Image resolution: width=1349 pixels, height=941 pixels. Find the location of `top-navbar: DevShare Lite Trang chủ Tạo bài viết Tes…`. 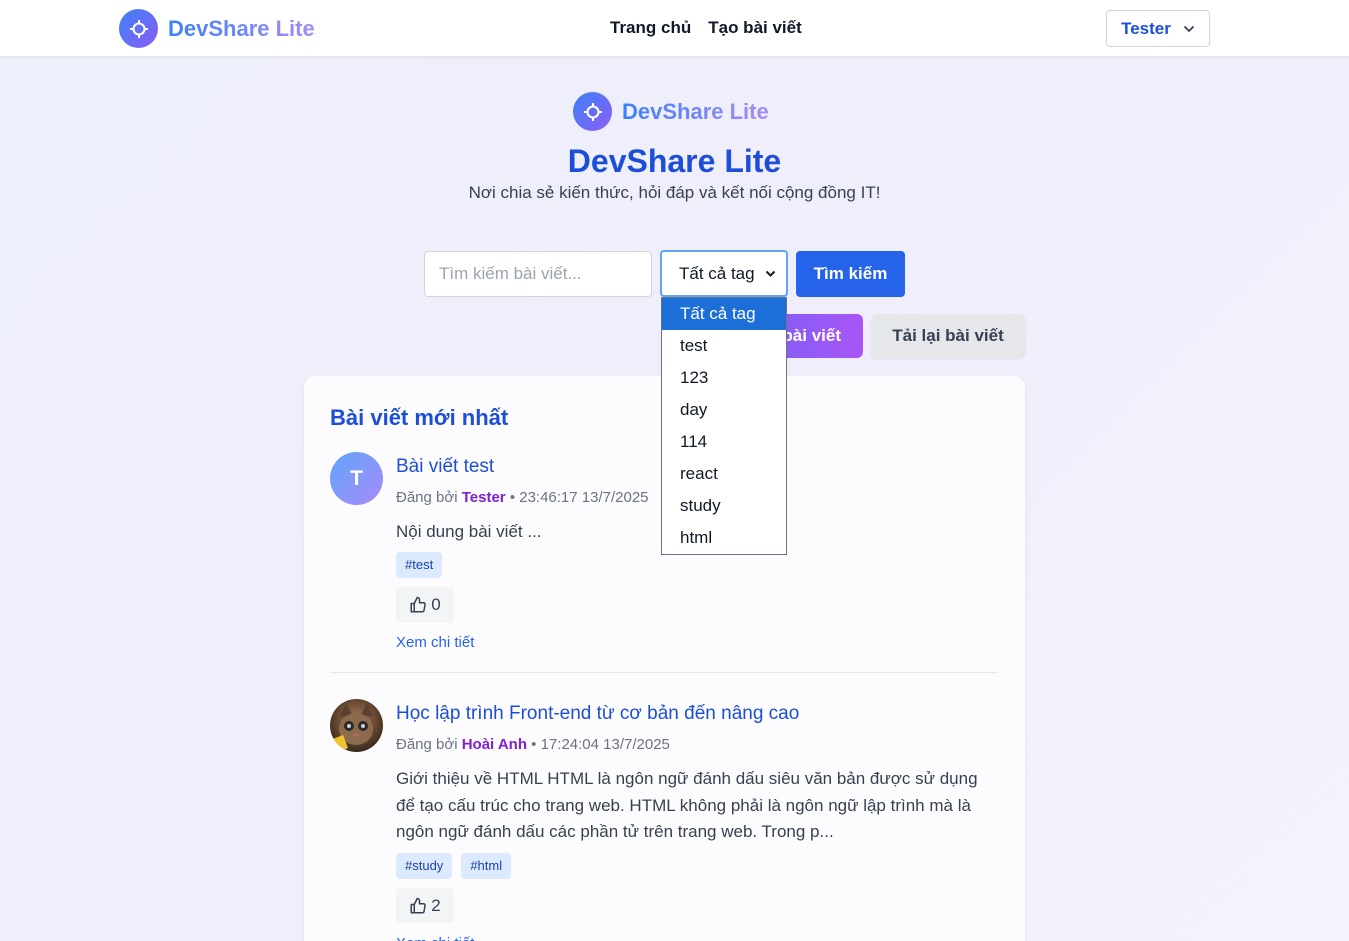

top-navbar: DevShare Lite Trang chủ Tạo bài viết Tes… is located at coordinates (674, 28).